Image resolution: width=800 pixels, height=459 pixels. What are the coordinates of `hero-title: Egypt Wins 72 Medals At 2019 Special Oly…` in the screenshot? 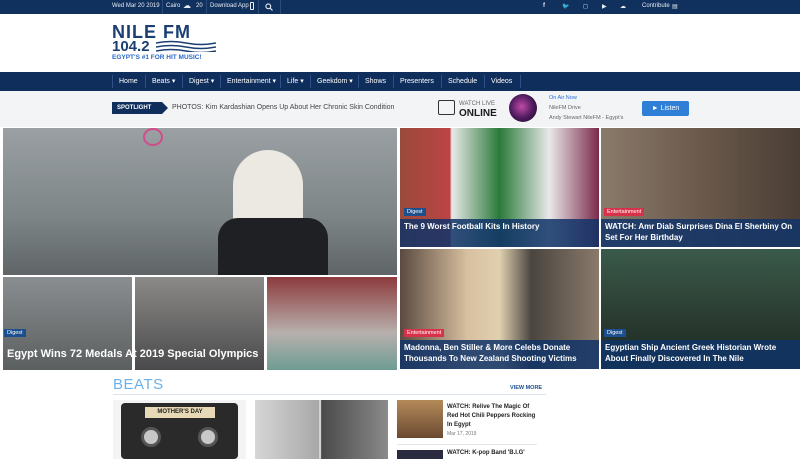 It's located at (200, 354).